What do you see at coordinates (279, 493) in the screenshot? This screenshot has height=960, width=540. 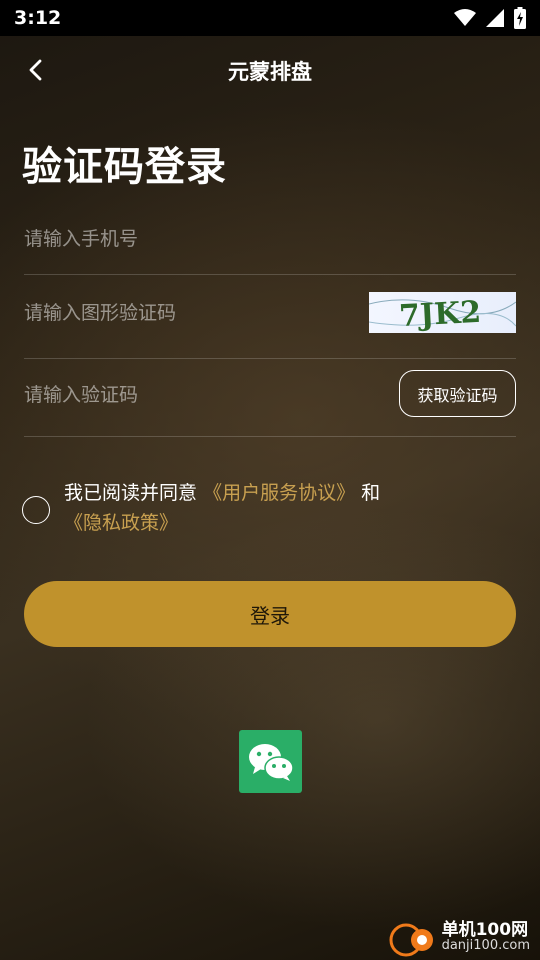 I see `user-agreement-link: 《用户服务协议》` at bounding box center [279, 493].